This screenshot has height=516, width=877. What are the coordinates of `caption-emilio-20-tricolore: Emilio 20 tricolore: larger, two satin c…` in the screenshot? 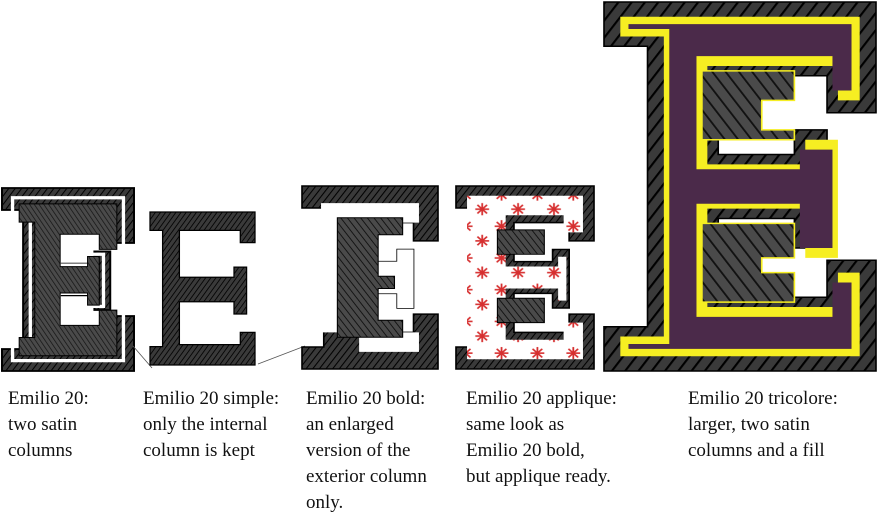 It's located at (763, 424).